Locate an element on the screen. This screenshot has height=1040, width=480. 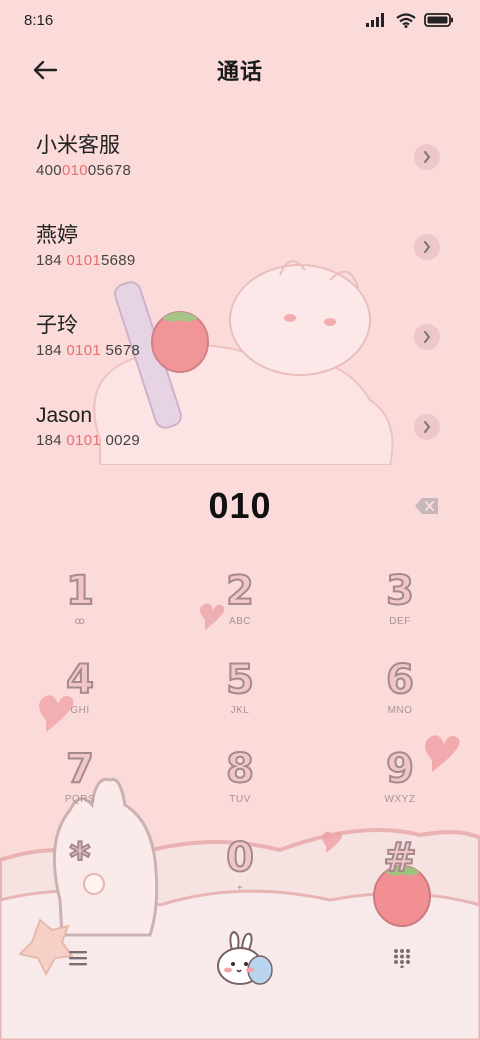
call-button is located at coordinates (241, 958).